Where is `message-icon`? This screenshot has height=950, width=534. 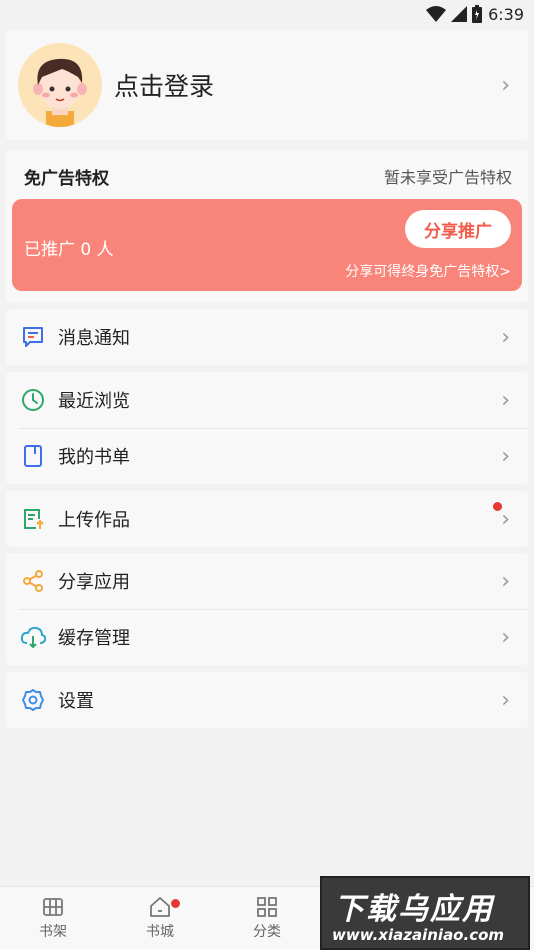 message-icon is located at coordinates (33, 337).